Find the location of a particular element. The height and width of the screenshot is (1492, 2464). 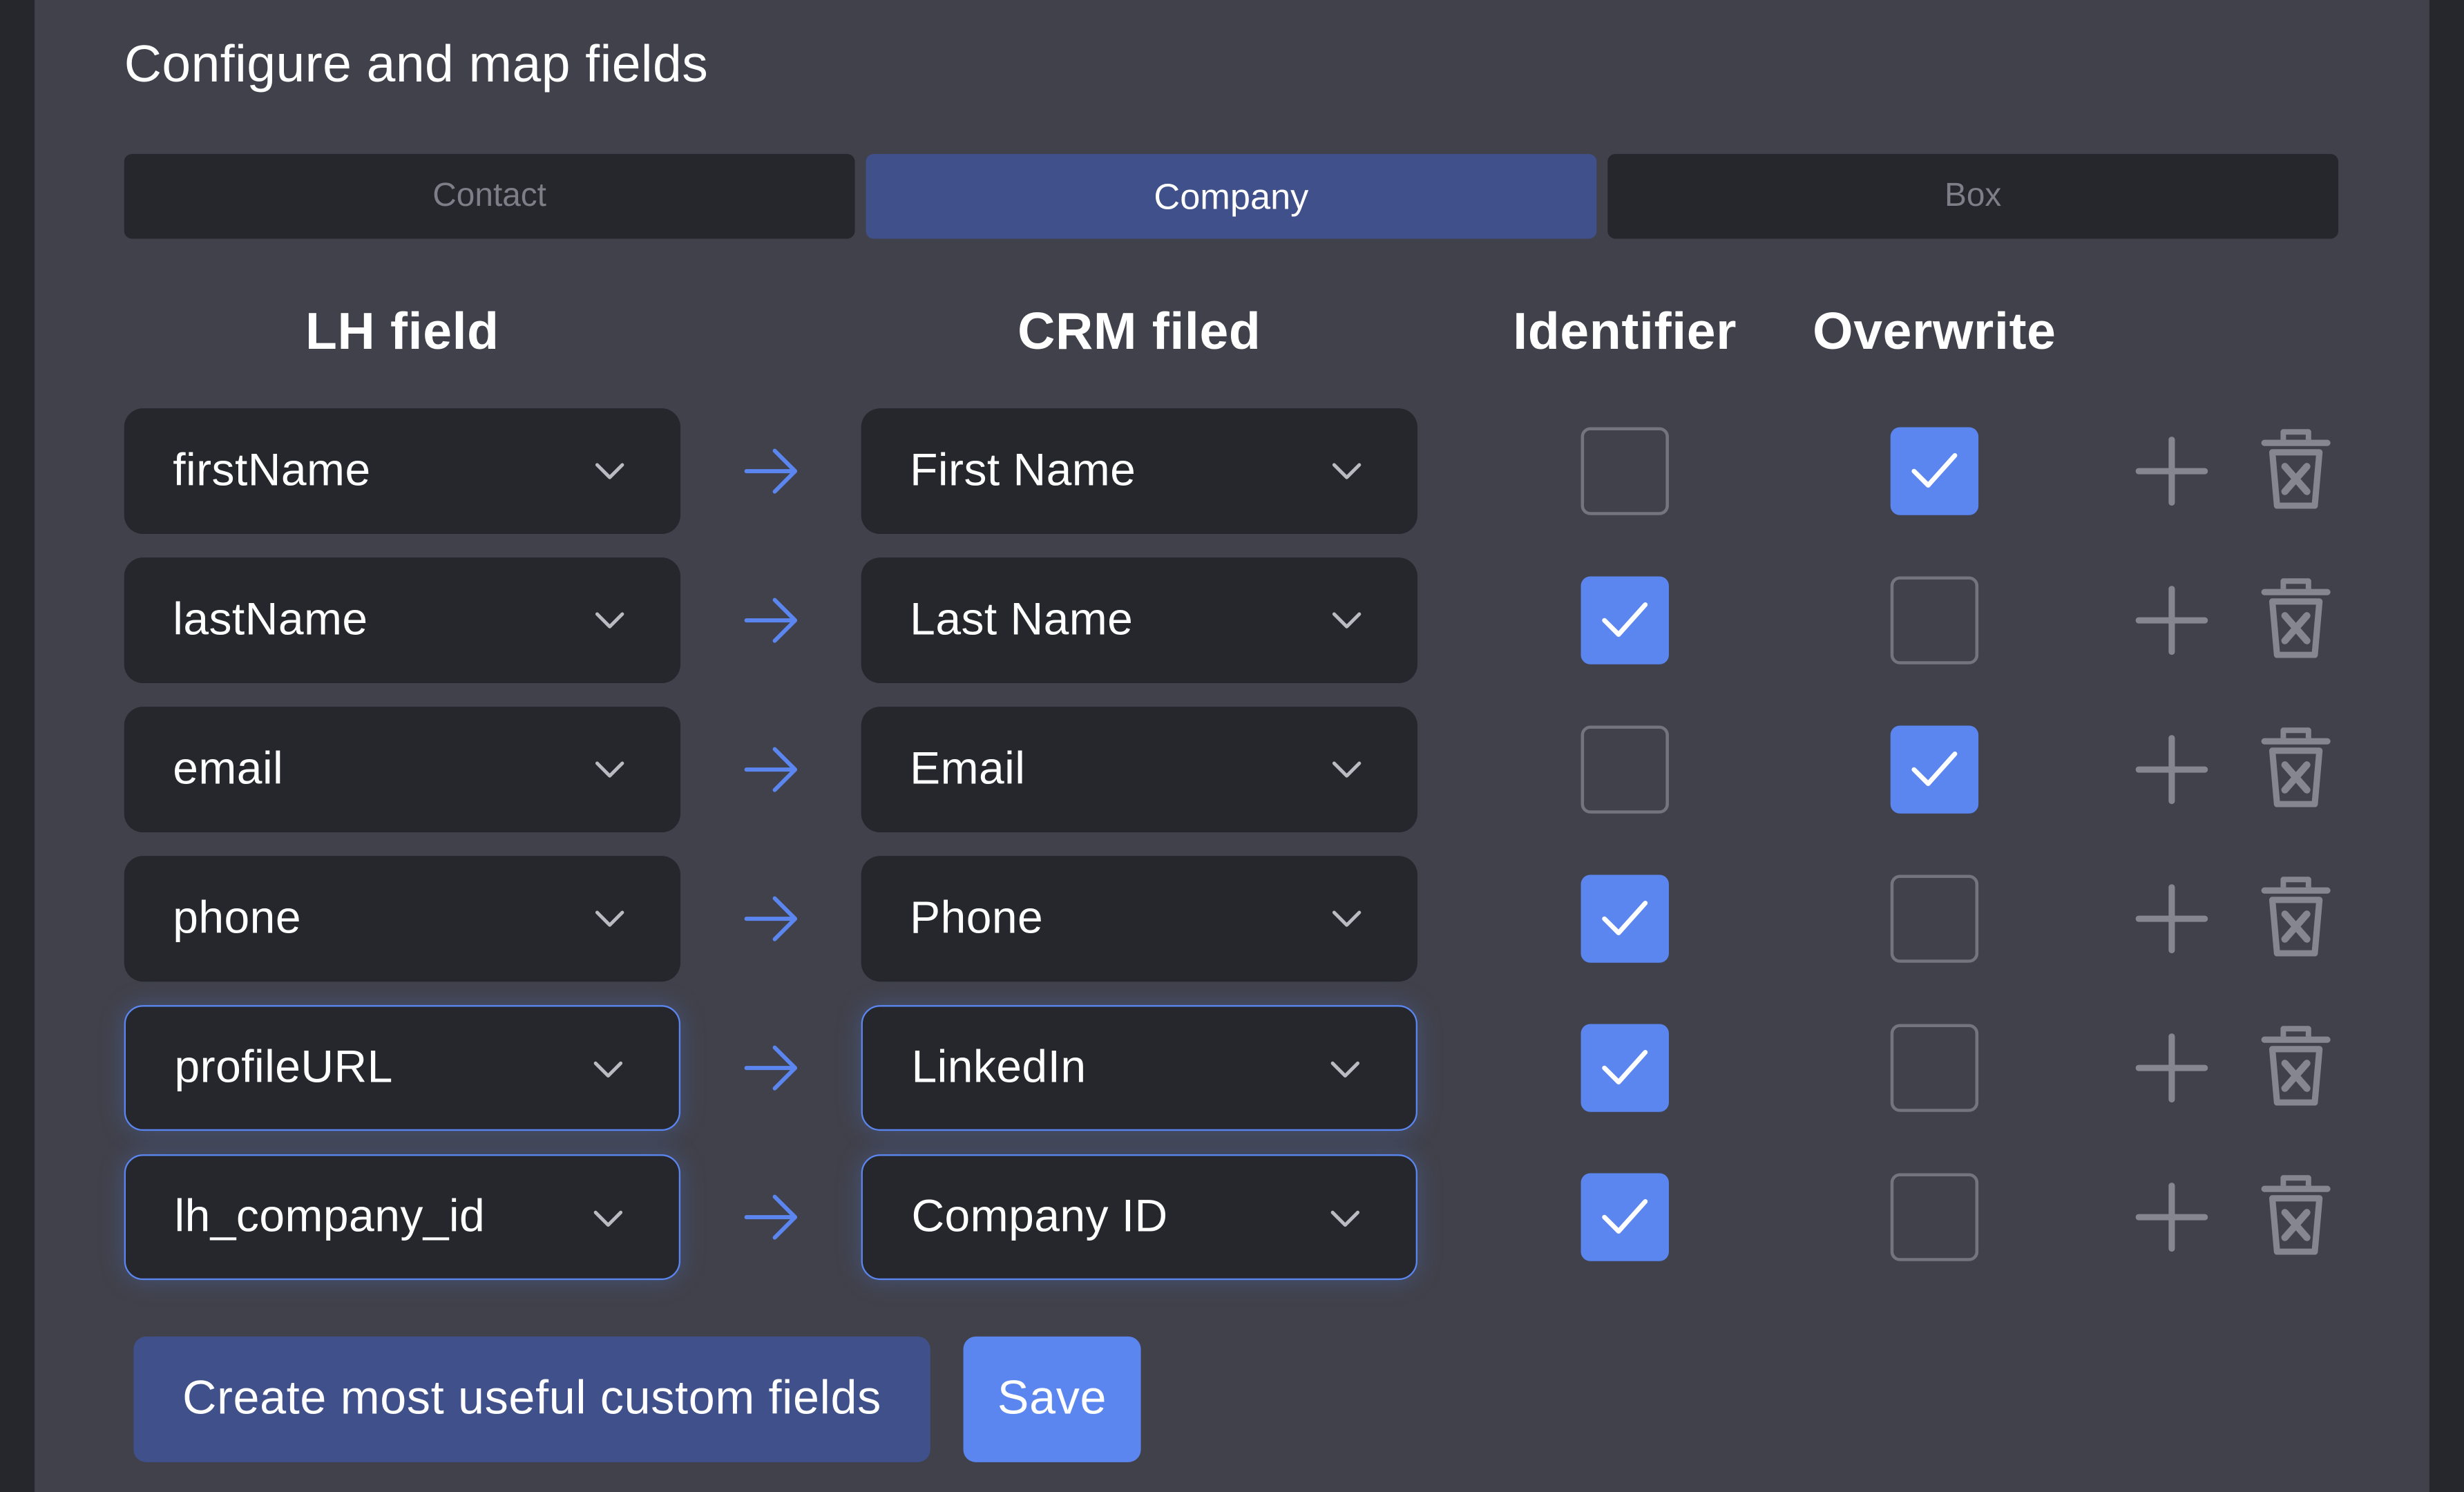

save-label: Save is located at coordinates (1052, 1399).